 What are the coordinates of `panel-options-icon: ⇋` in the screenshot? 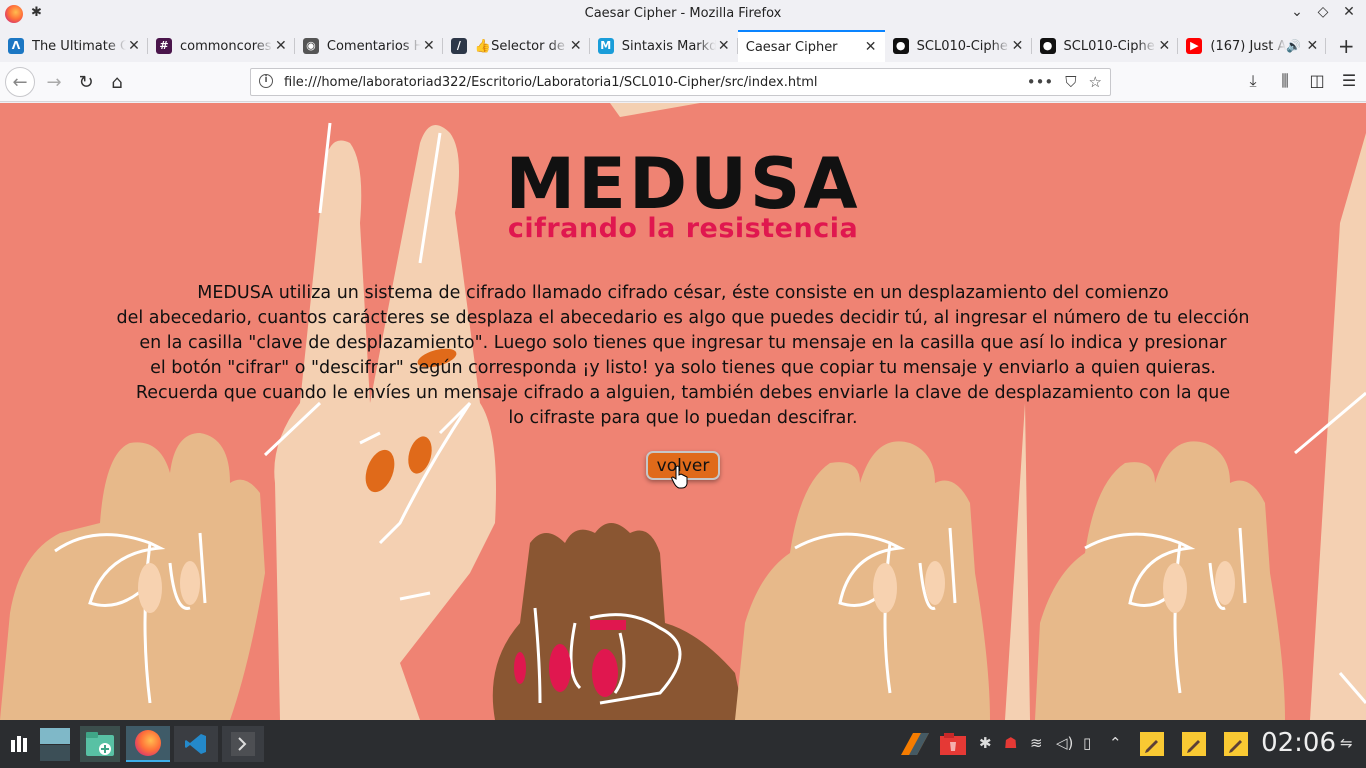 It's located at (1346, 743).